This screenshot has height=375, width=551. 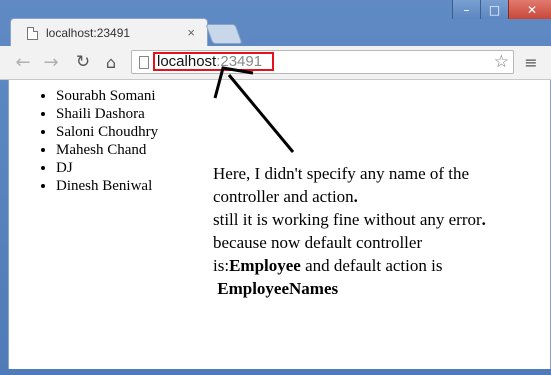 What do you see at coordinates (107, 114) in the screenshot?
I see `list-item: Shaili Dashora` at bounding box center [107, 114].